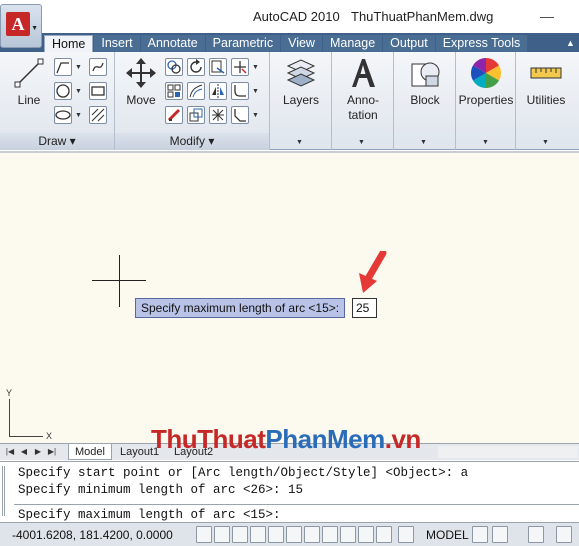 The height and width of the screenshot is (546, 579). Describe the element at coordinates (63, 67) in the screenshot. I see `polyline-icon` at that location.